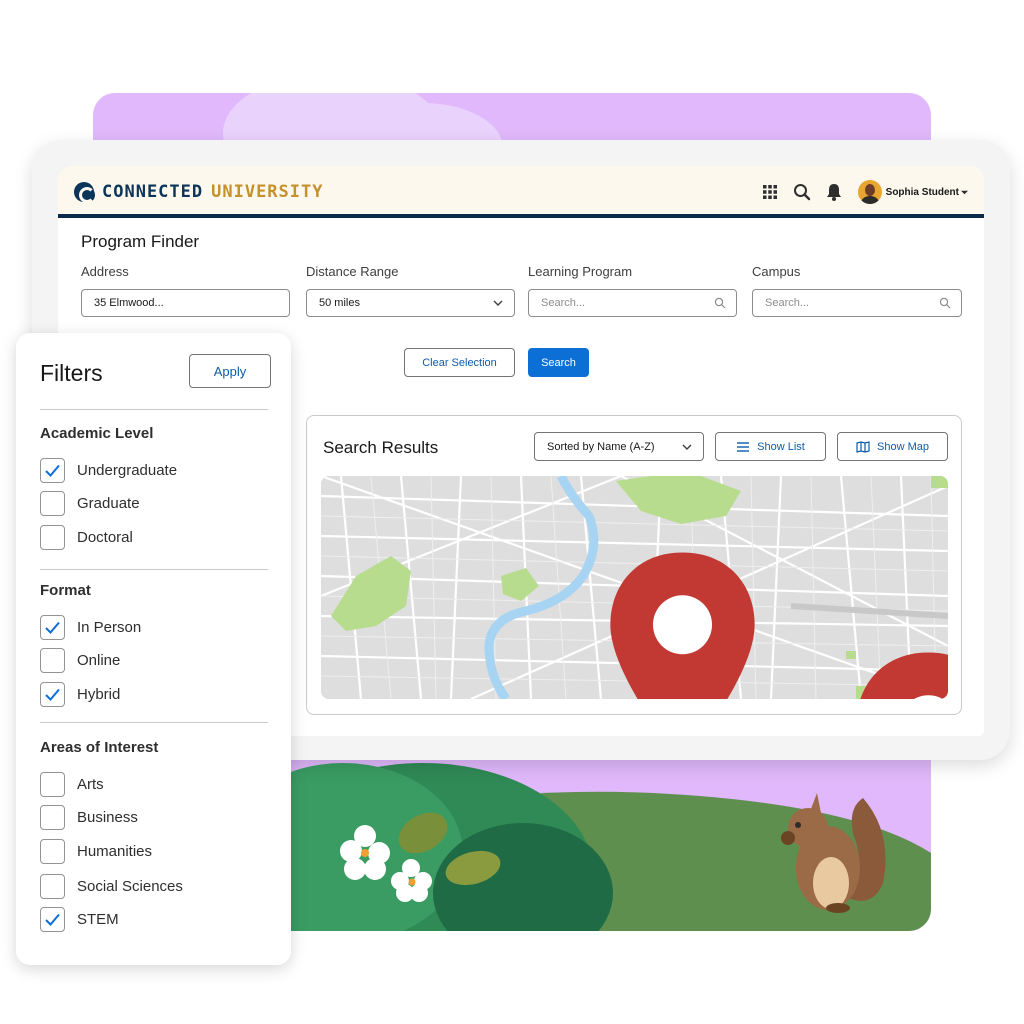 The width and height of the screenshot is (1024, 1024). I want to click on academic-level-title: Academic Level, so click(97, 433).